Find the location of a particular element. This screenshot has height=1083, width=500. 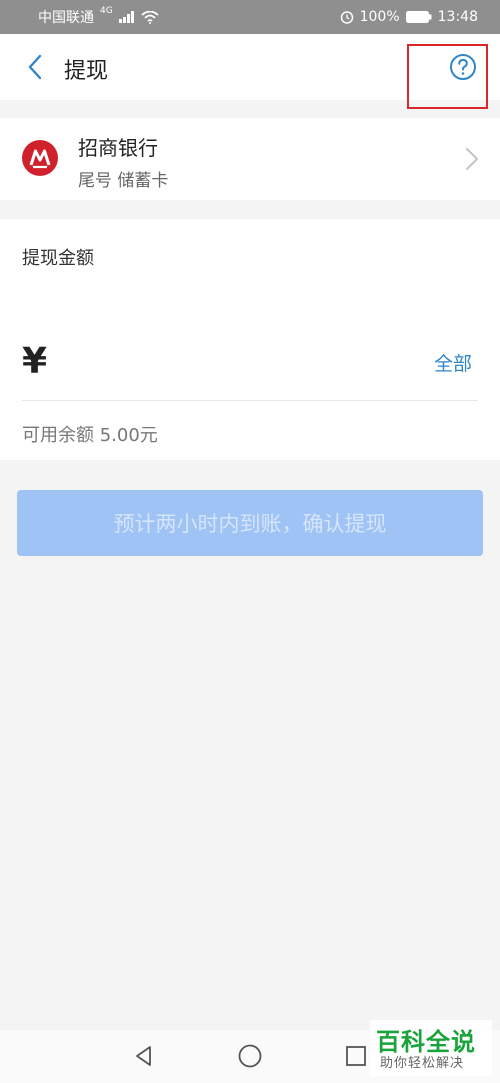

back-button is located at coordinates (35, 67).